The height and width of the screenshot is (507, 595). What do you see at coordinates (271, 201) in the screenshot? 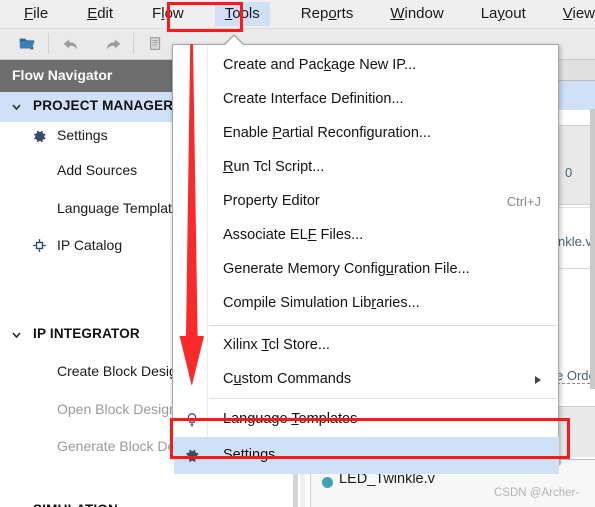
I see `menu-item-label: Property Editor` at bounding box center [271, 201].